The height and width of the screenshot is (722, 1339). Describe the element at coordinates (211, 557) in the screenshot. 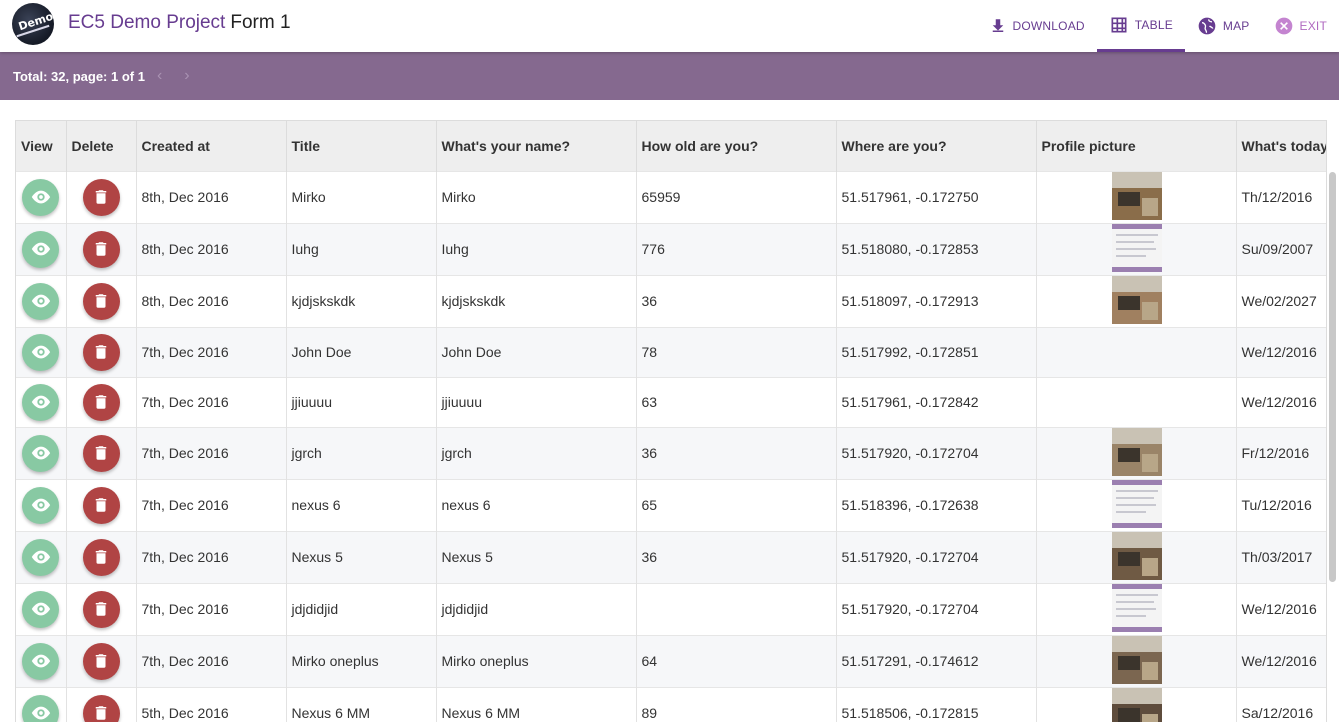

I see `created-at-cell: 7th, Dec 2016` at that location.